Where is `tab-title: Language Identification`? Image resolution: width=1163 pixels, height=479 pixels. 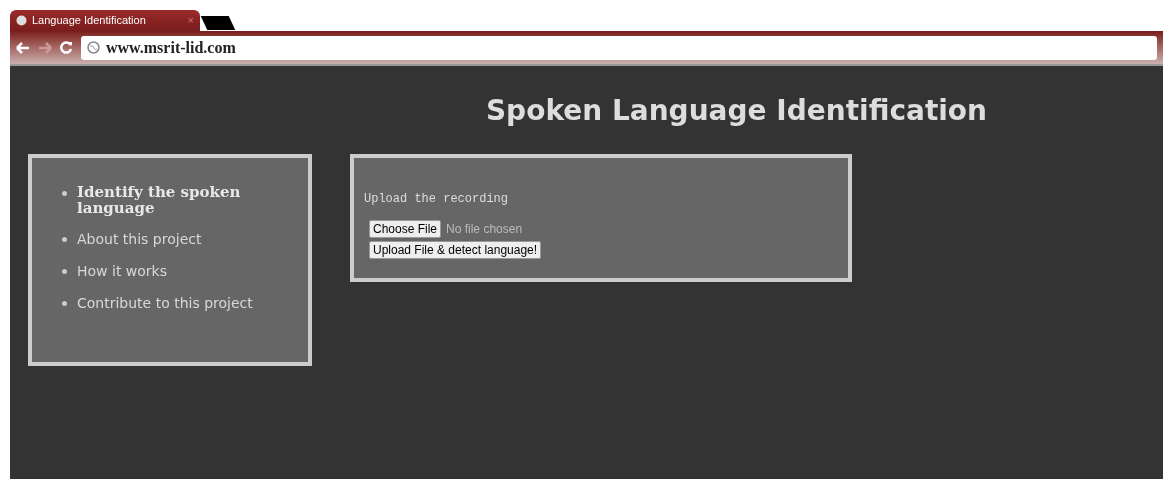
tab-title: Language Identification is located at coordinates (89, 21).